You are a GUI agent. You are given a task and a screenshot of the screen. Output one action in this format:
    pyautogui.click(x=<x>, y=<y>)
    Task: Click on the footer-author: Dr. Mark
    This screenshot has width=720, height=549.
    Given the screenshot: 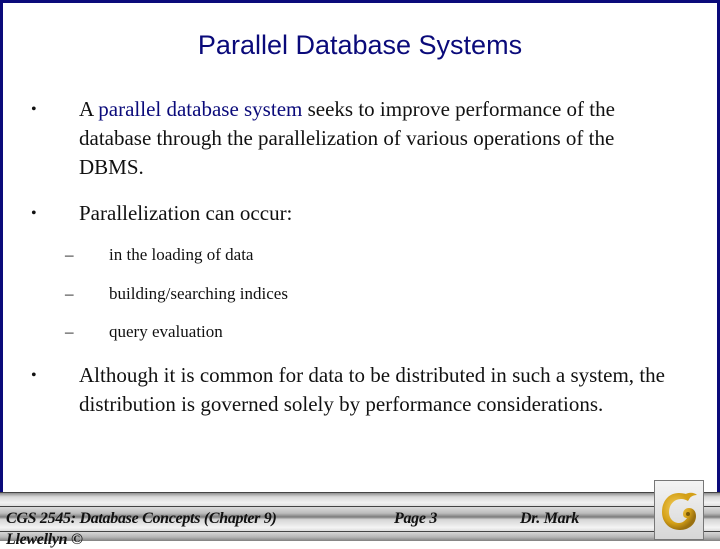 What is the action you would take?
    pyautogui.click(x=549, y=518)
    